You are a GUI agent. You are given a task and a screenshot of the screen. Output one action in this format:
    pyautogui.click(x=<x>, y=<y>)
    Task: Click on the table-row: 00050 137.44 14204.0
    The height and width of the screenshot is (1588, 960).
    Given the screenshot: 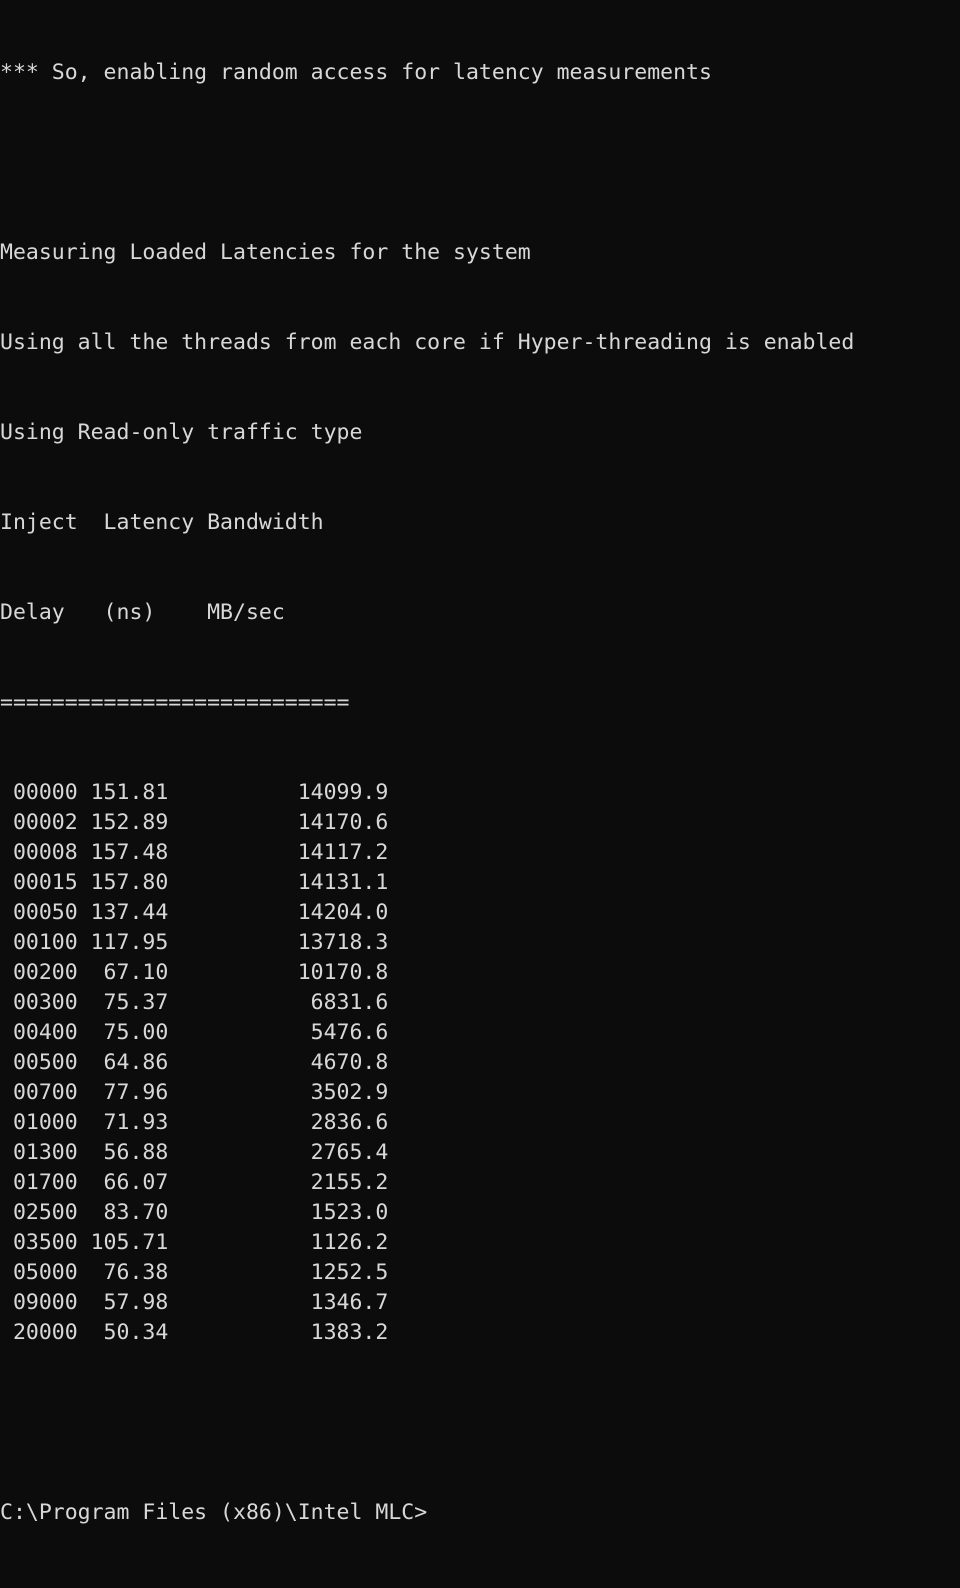 What is the action you would take?
    pyautogui.click(x=194, y=912)
    